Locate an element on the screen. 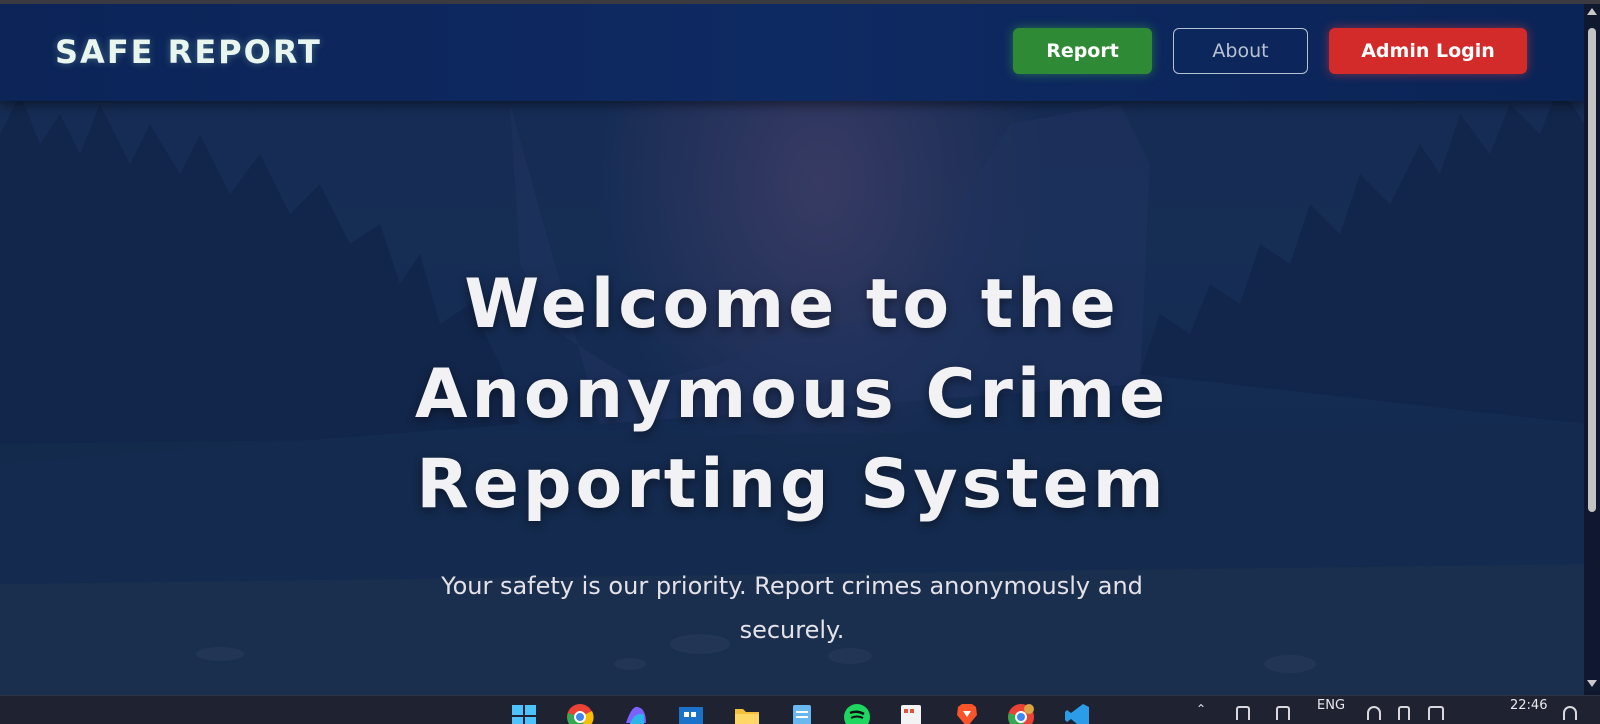  hero-title-line-3: Reporting System is located at coordinates (792, 484).